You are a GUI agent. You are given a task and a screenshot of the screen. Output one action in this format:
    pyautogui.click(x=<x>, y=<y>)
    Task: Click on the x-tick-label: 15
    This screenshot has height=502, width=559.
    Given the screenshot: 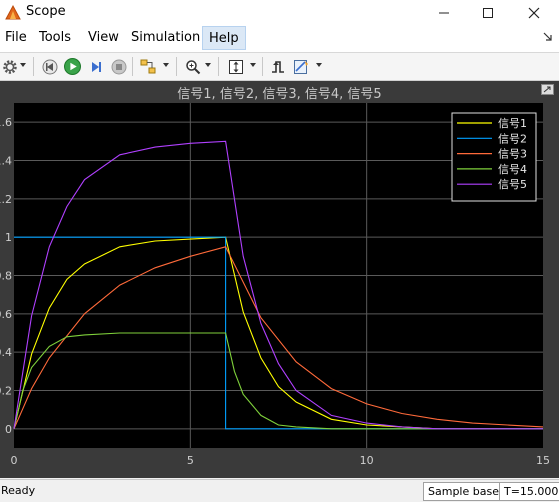 What is the action you would take?
    pyautogui.click(x=543, y=460)
    